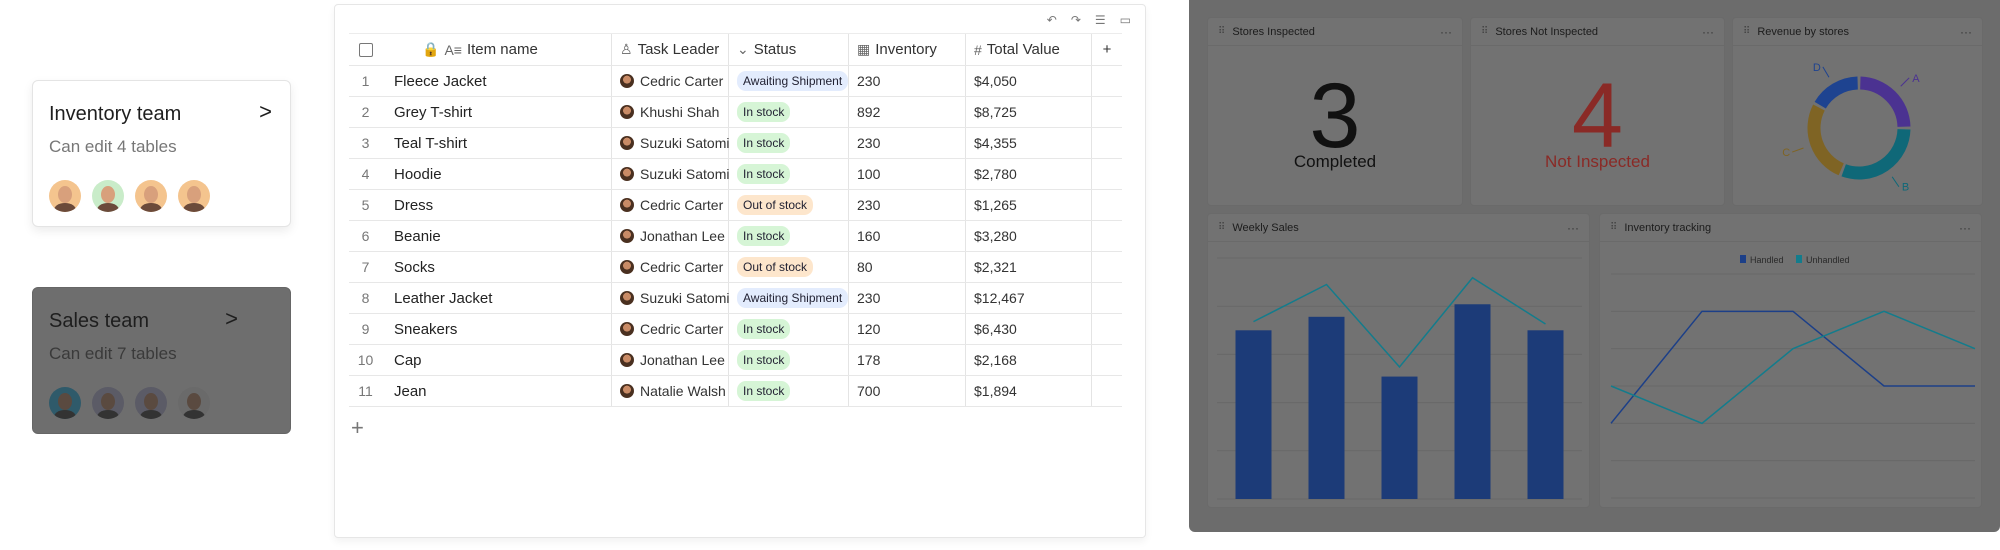 This screenshot has height=550, width=2000. What do you see at coordinates (1029, 205) in the screenshot?
I see `total-value-cell: $1,265` at bounding box center [1029, 205].